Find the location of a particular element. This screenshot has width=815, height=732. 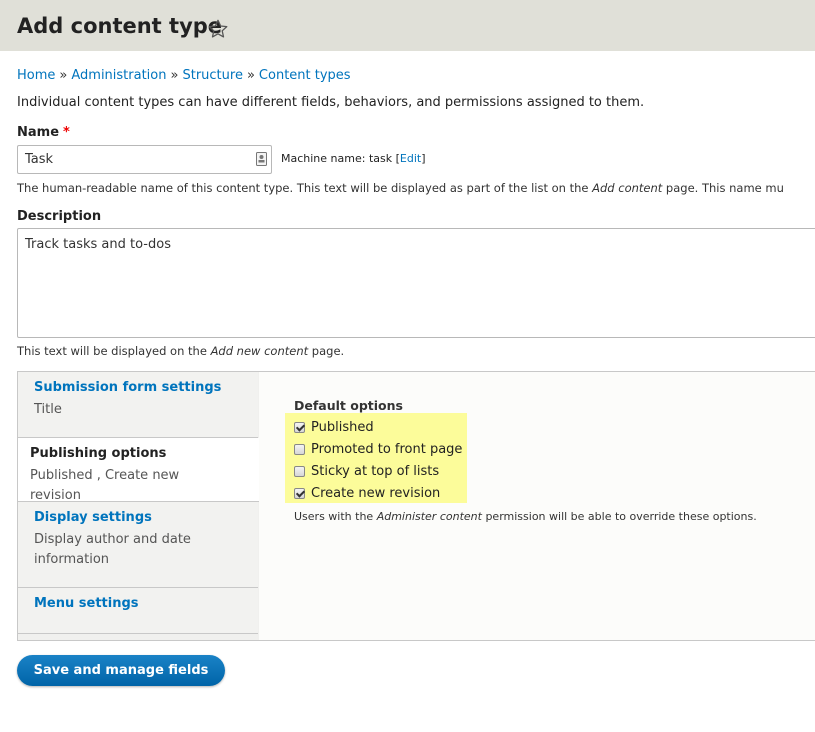

machine-name: Machine name: task [Edit] is located at coordinates (353, 158).